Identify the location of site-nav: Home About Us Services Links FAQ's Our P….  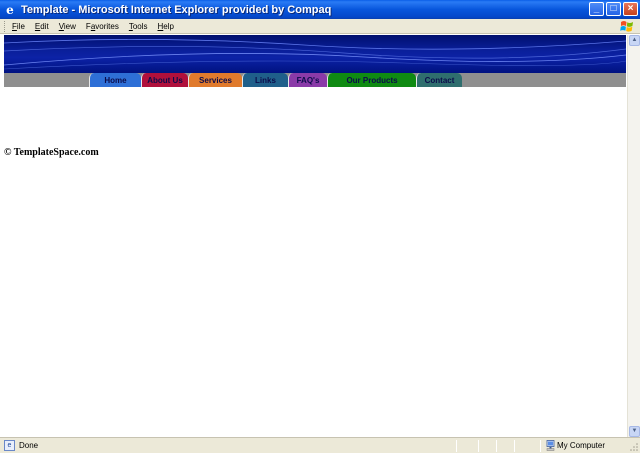
(315, 80).